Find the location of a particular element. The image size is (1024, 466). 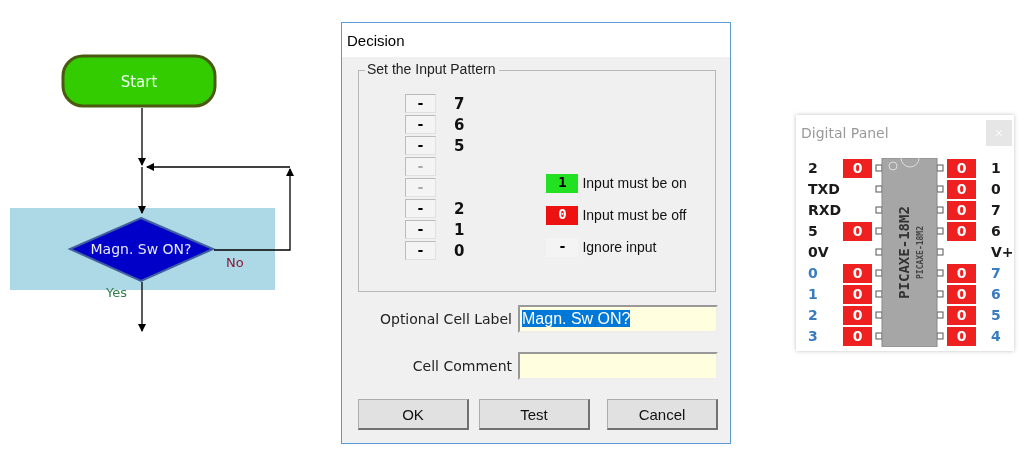

window-title: Decision is located at coordinates (536, 40).